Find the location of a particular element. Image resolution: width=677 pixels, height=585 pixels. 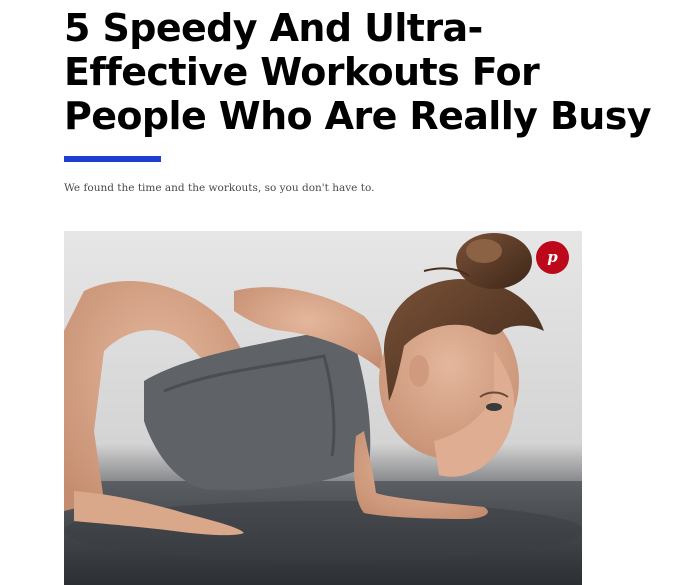

pinterest-save-button: p is located at coordinates (552, 257).